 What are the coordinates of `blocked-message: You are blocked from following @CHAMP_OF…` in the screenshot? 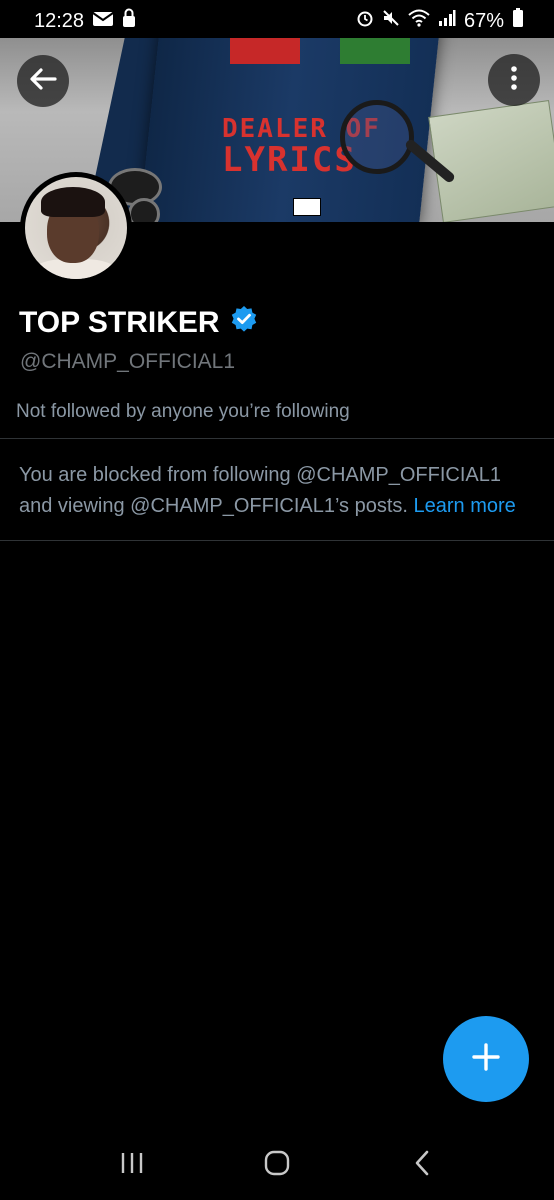 It's located at (279, 491).